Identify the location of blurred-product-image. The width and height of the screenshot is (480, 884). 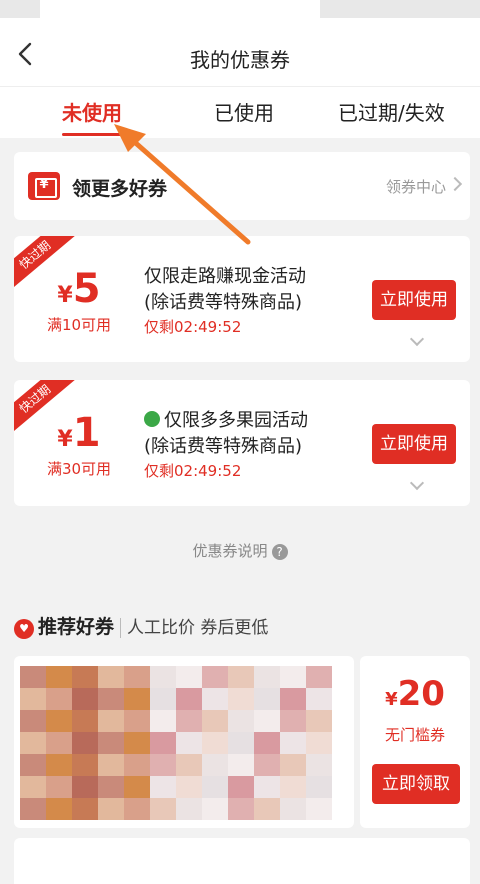
(176, 743).